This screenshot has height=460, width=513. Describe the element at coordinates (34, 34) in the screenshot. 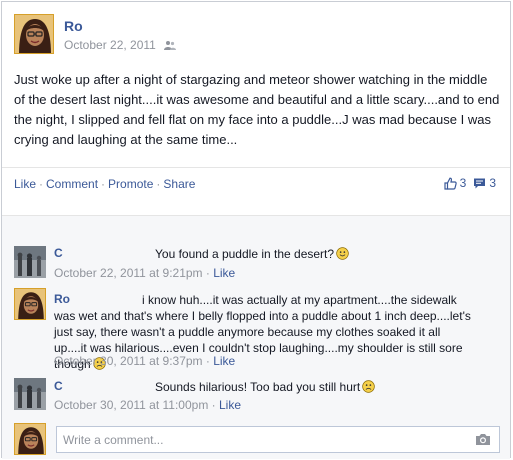

I see `author-avatar` at that location.